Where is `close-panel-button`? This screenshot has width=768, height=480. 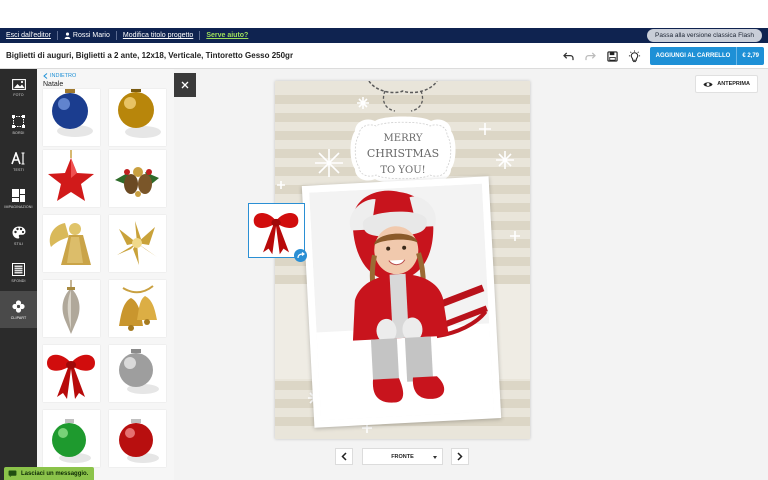
close-panel-button is located at coordinates (185, 85).